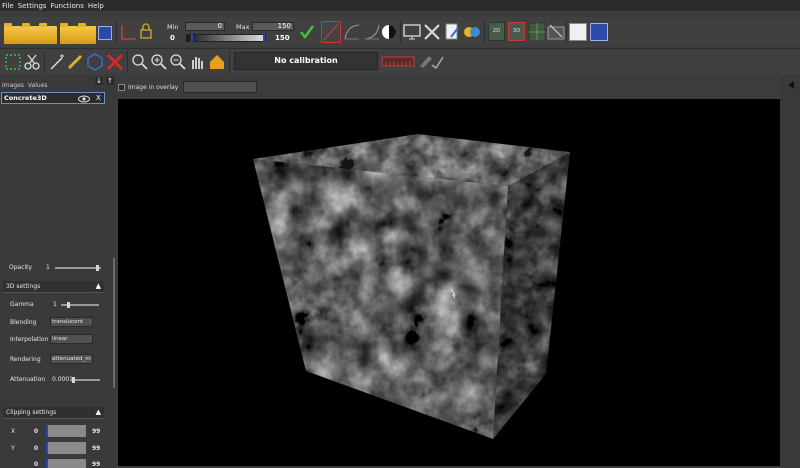 Image resolution: width=800 pixels, height=468 pixels. Describe the element at coordinates (96, 6) in the screenshot. I see `menu-help: Help` at that location.